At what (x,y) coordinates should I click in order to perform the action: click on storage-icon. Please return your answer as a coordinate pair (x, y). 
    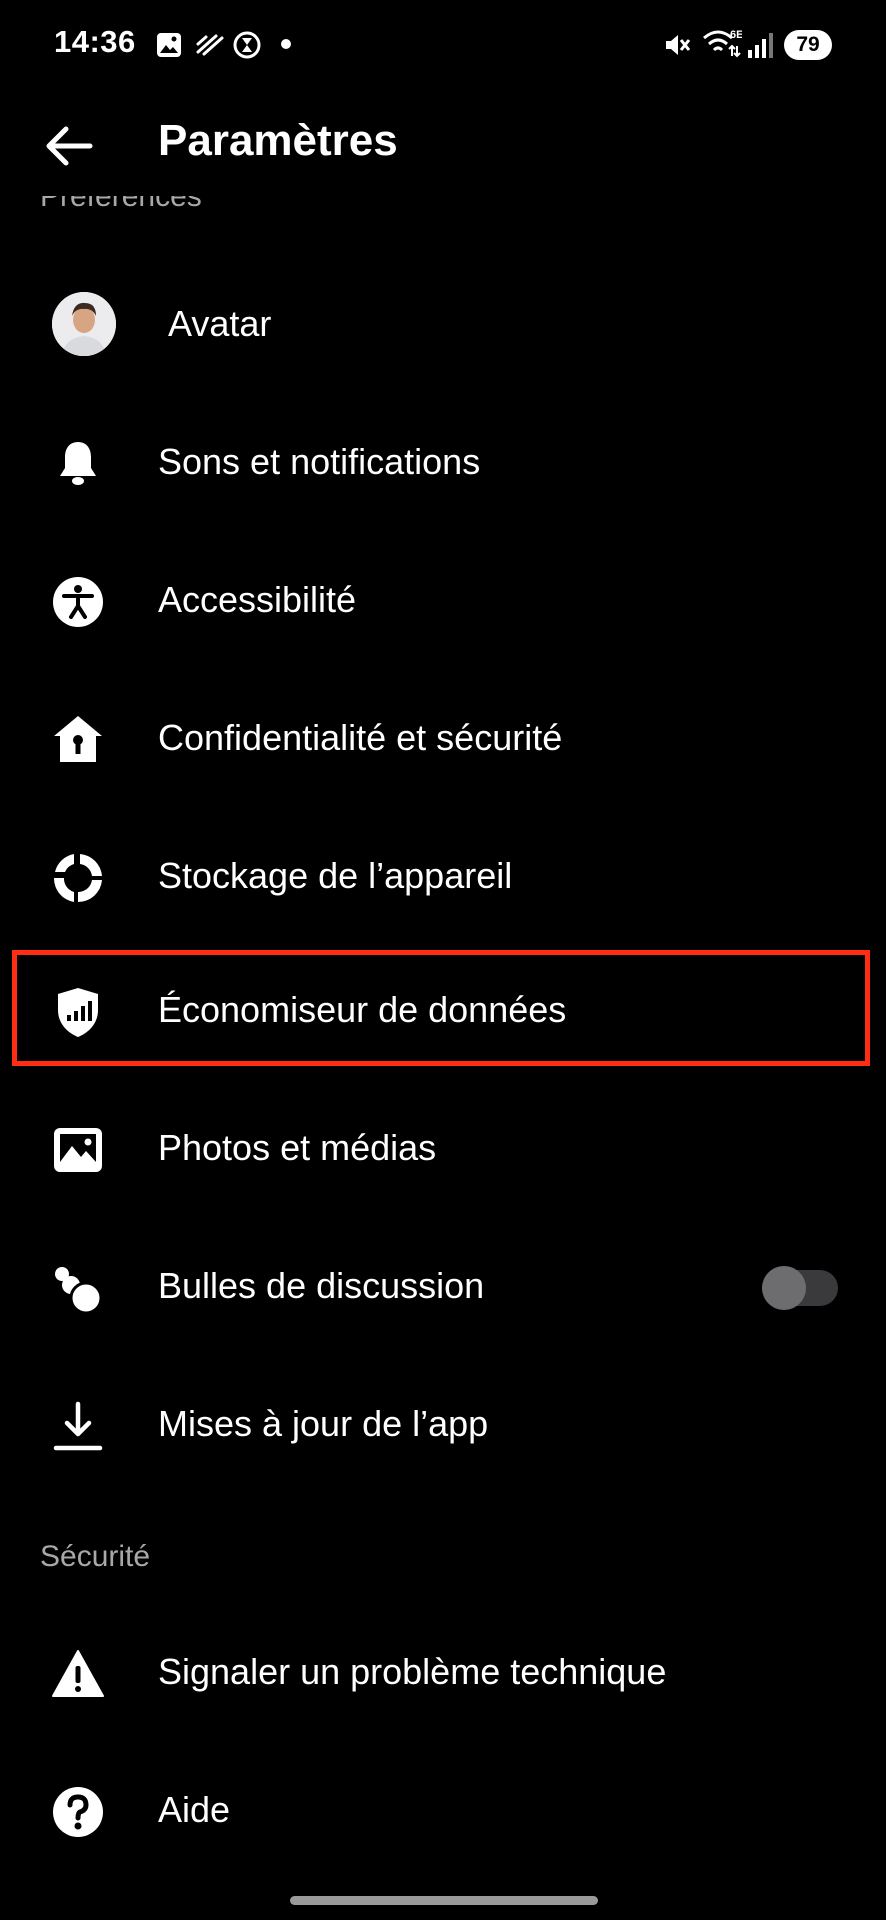
    Looking at the image, I should click on (77, 878).